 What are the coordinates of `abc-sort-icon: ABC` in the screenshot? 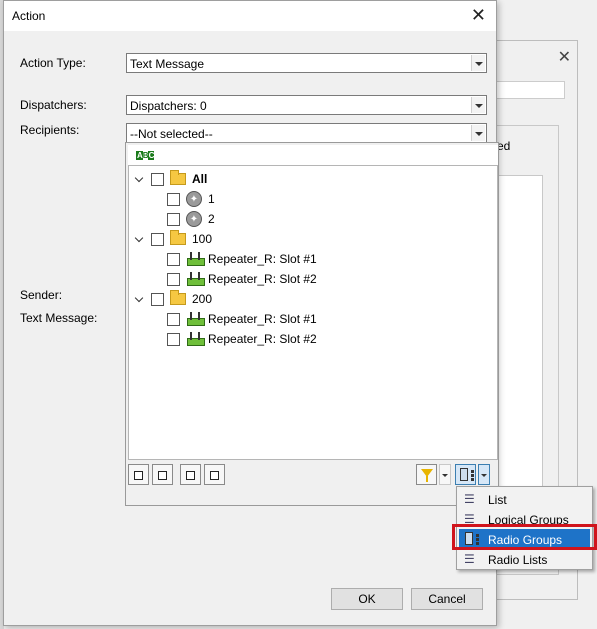 It's located at (145, 155).